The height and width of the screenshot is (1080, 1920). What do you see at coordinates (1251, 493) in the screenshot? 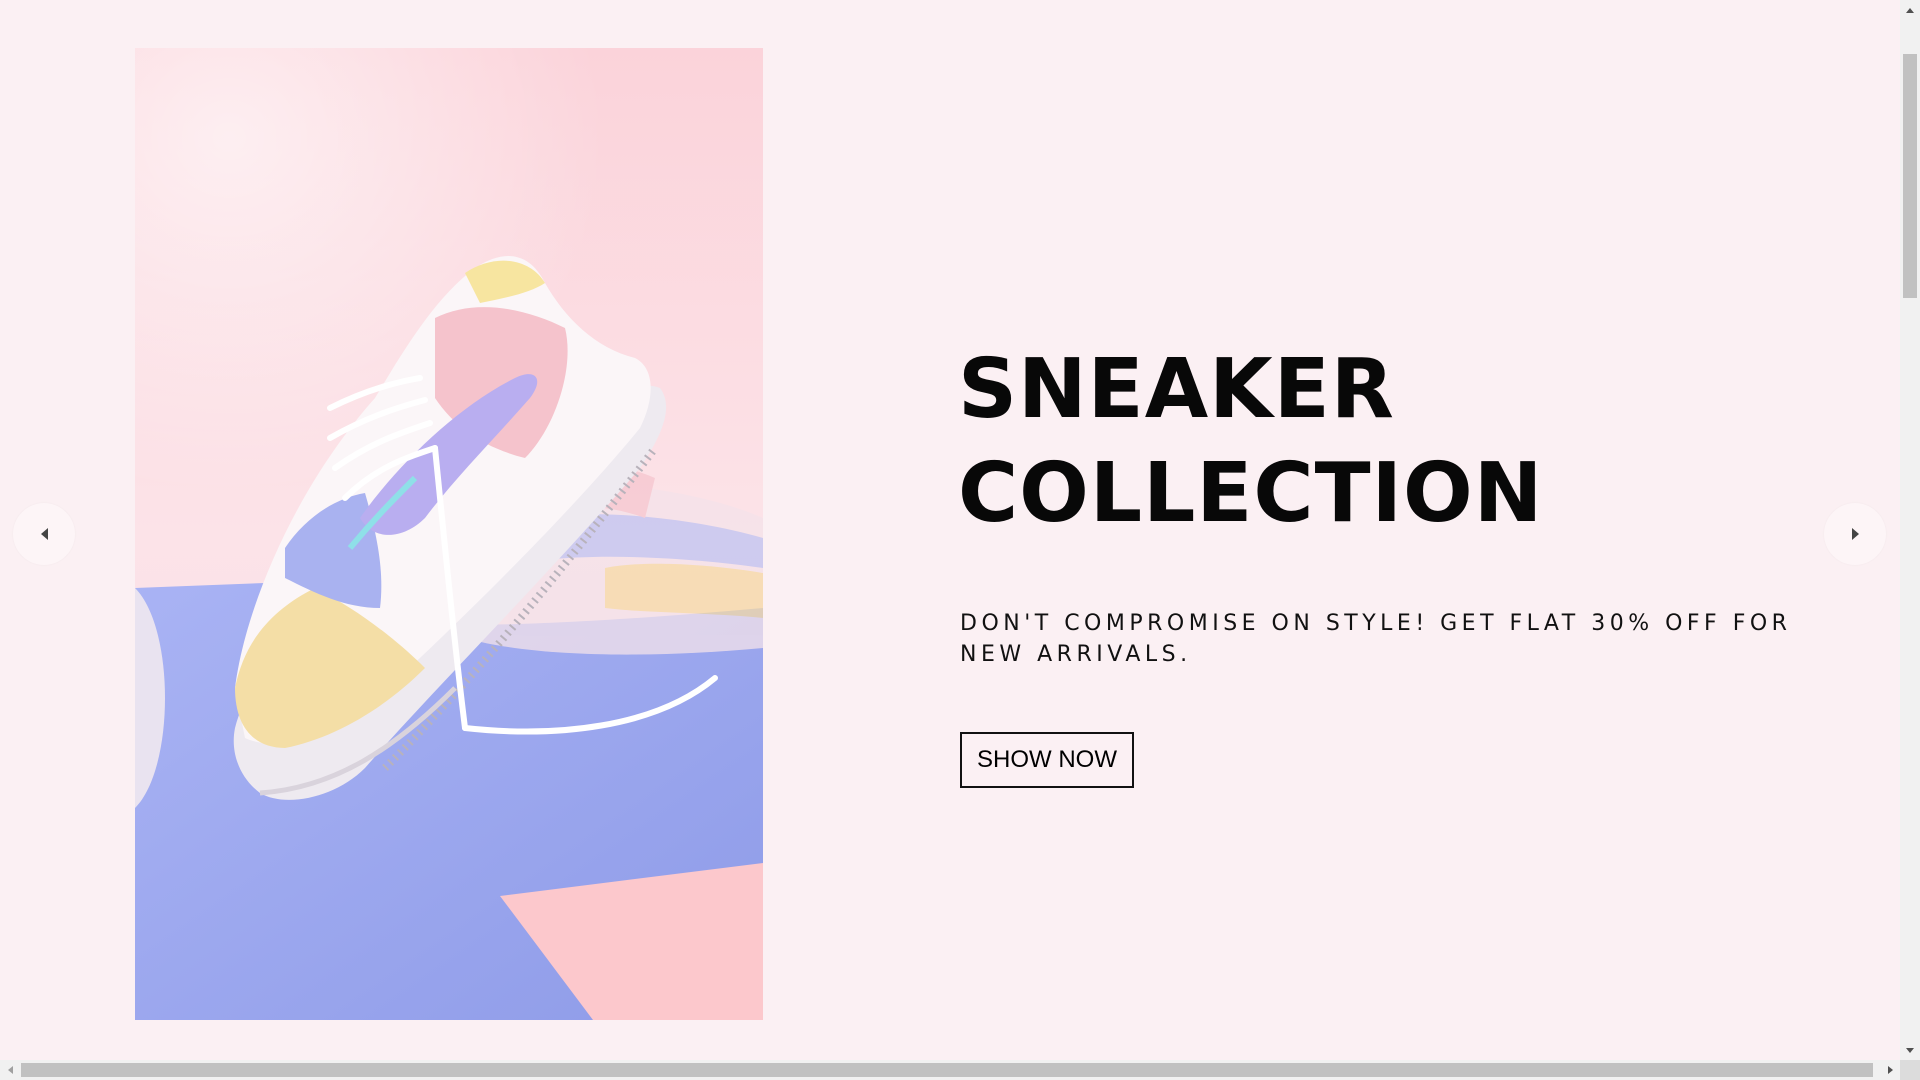
I see `headline-line-2: COLLECTION` at bounding box center [1251, 493].